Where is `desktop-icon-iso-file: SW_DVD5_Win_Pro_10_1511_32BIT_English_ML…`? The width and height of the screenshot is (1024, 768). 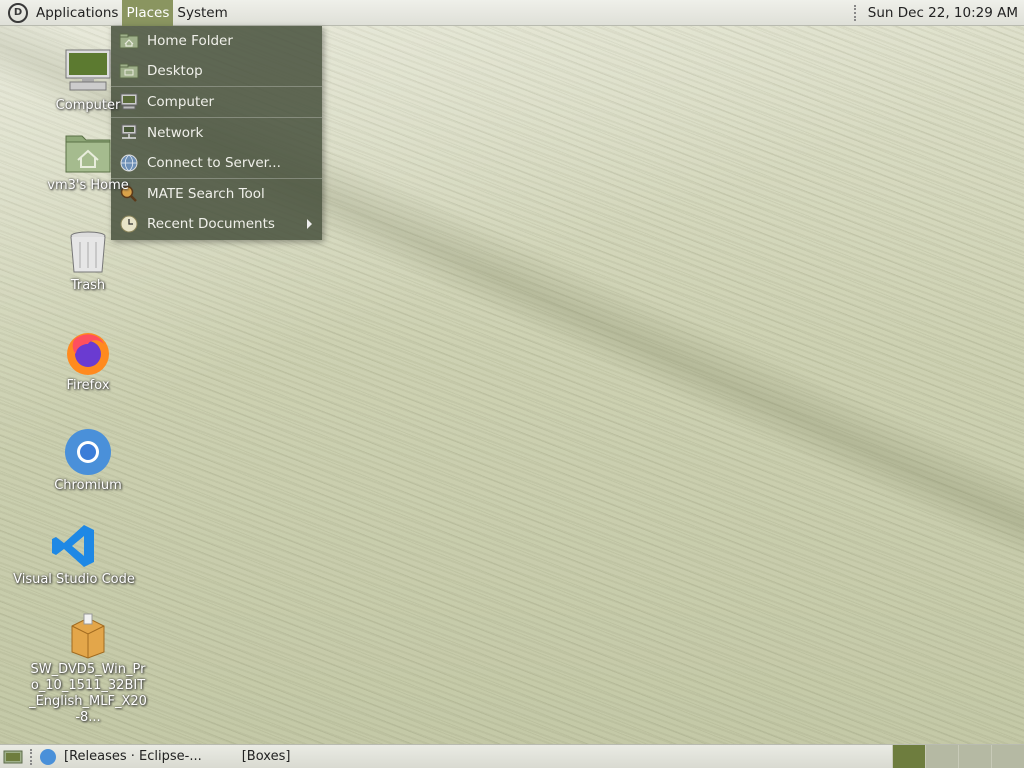 desktop-icon-iso-file: SW_DVD5_Win_Pro_10_1511_32BIT_English_ML… is located at coordinates (88, 669).